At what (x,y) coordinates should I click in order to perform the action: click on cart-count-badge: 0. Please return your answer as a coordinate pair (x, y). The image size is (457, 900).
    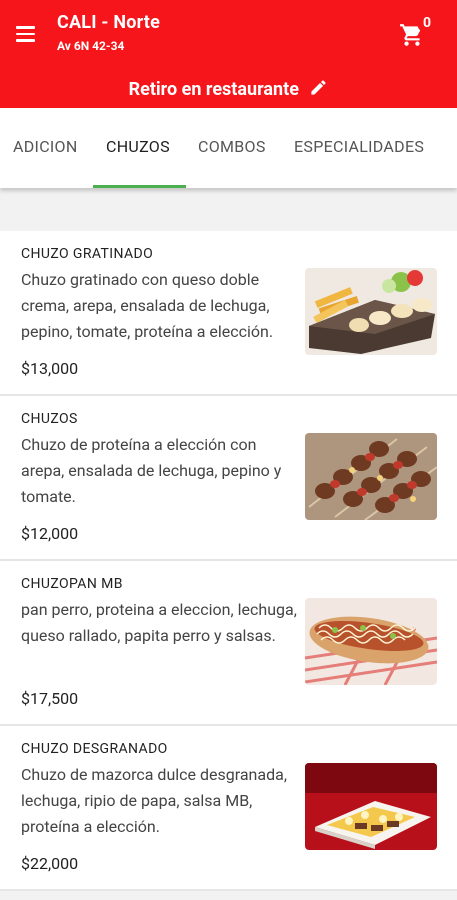
    Looking at the image, I should click on (427, 23).